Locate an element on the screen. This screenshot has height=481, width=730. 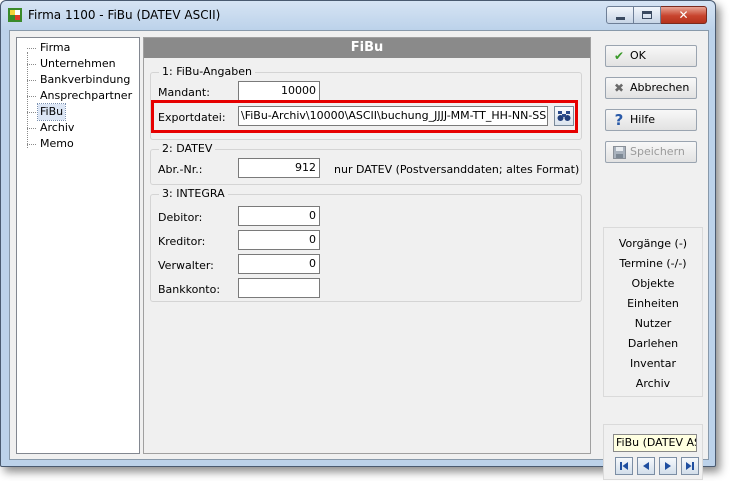
last-icon is located at coordinates (690, 466).